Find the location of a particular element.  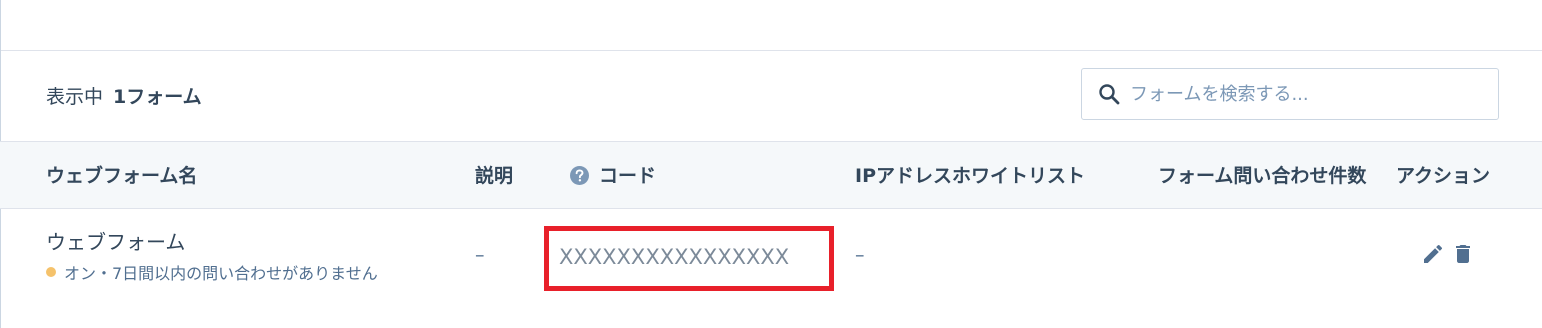

webform-status: オン・7日間以内の問い合わせがありません is located at coordinates (212, 272).